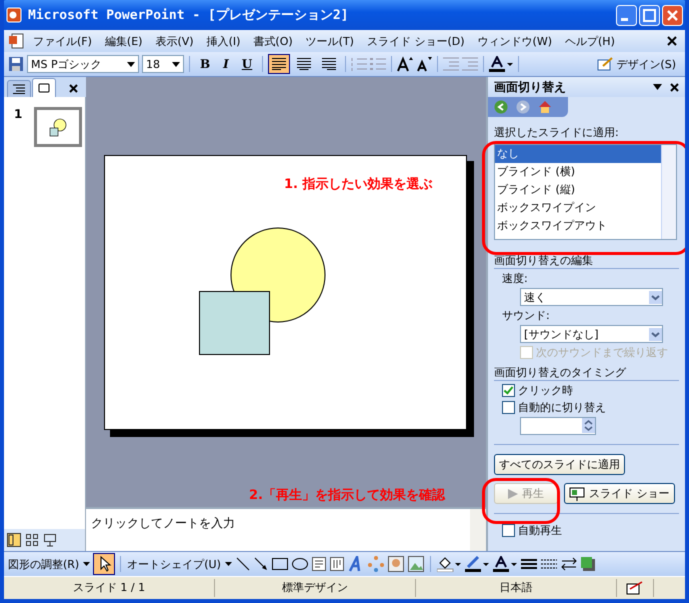 Image resolution: width=689 pixels, height=603 pixels. I want to click on slideshow-view-icon, so click(50, 540).